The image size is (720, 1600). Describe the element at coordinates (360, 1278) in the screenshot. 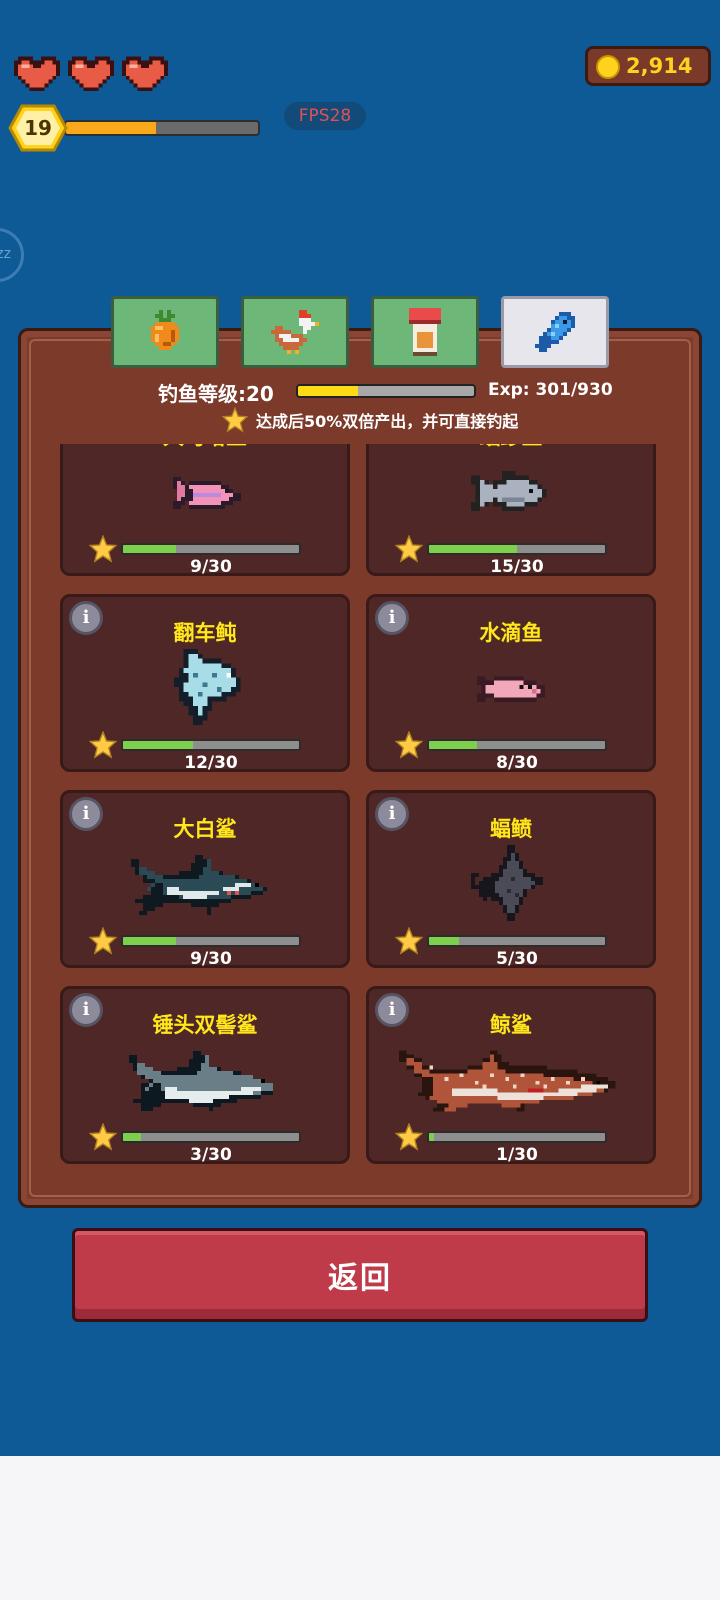

I see `back-button-label: 返回` at that location.